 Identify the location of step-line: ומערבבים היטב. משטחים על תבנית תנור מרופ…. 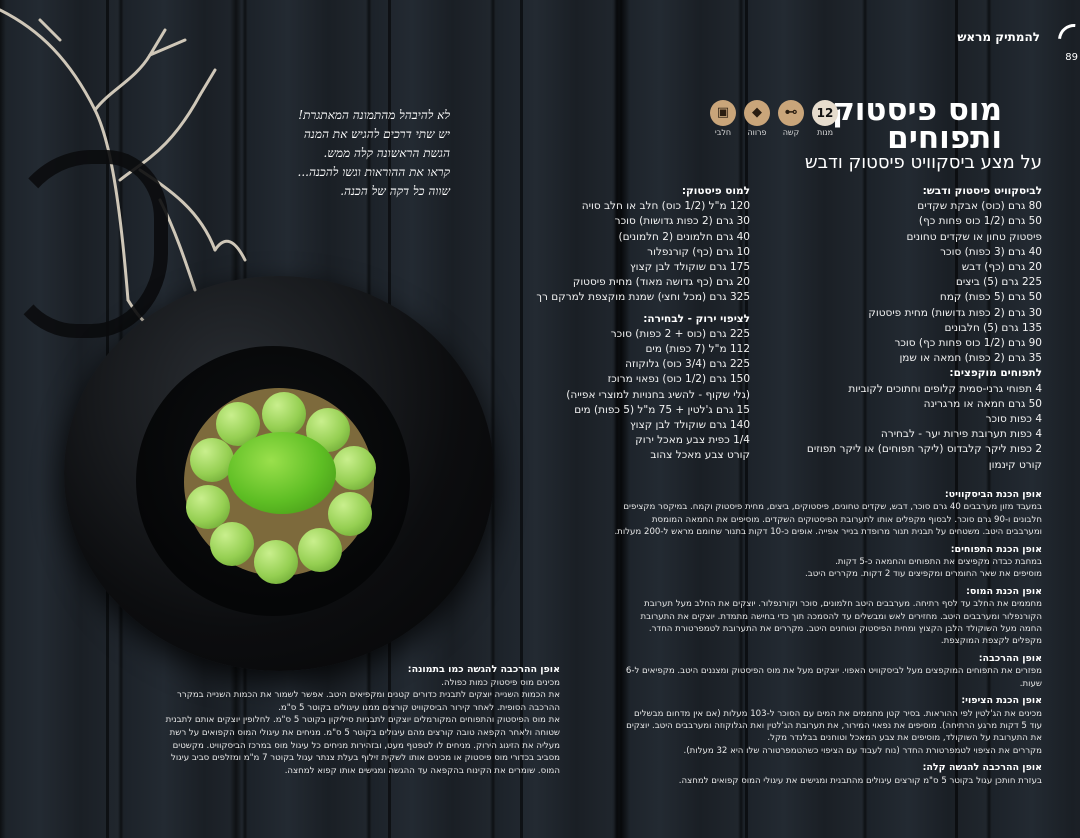
(828, 532).